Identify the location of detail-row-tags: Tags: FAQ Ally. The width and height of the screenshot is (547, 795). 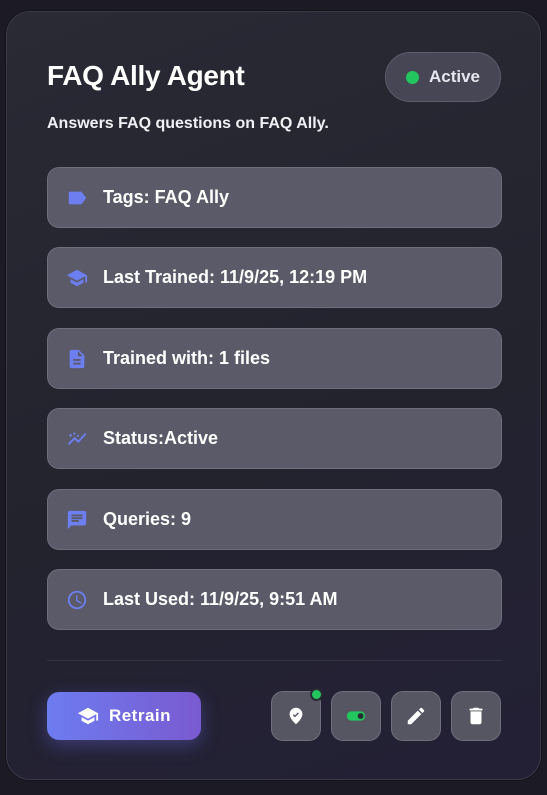
(274, 197).